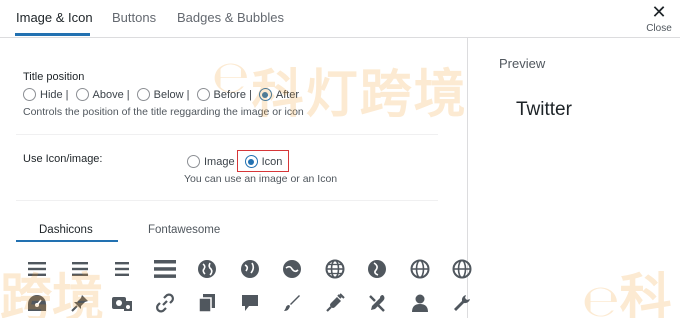 This screenshot has width=680, height=318. Describe the element at coordinates (66, 230) in the screenshot. I see `tab-dashicons: Dashicons` at that location.